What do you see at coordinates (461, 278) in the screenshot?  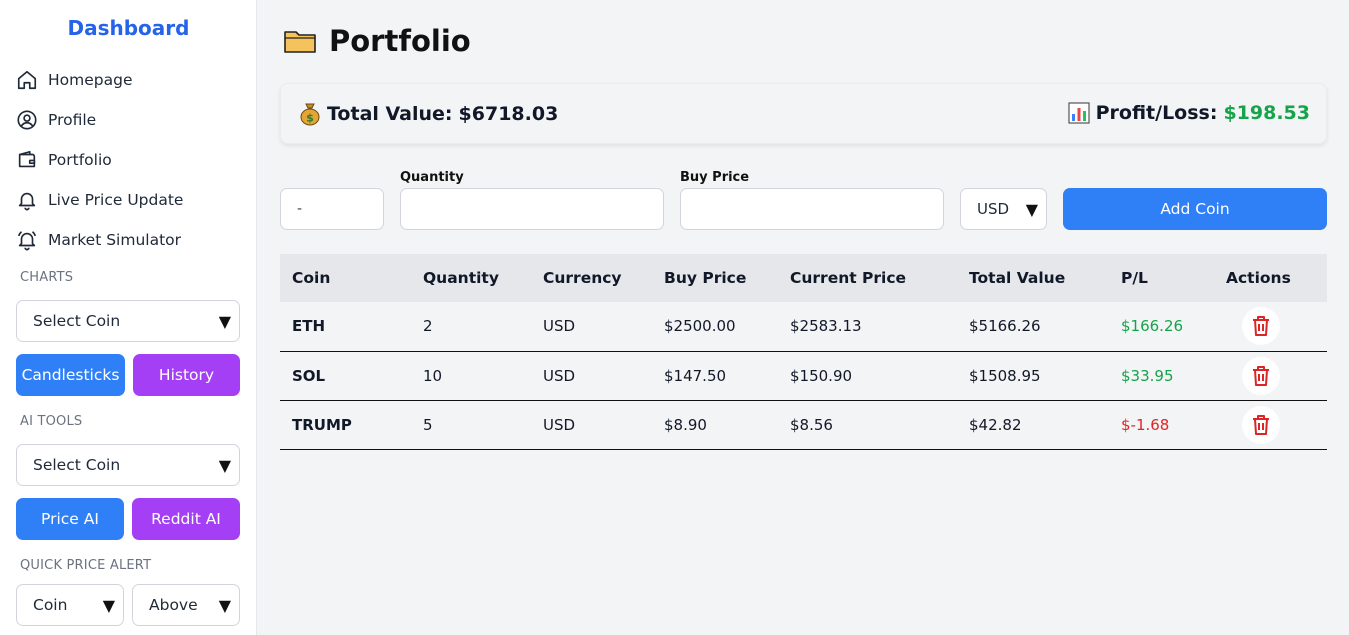 I see `column-header-quantity: Quantity` at bounding box center [461, 278].